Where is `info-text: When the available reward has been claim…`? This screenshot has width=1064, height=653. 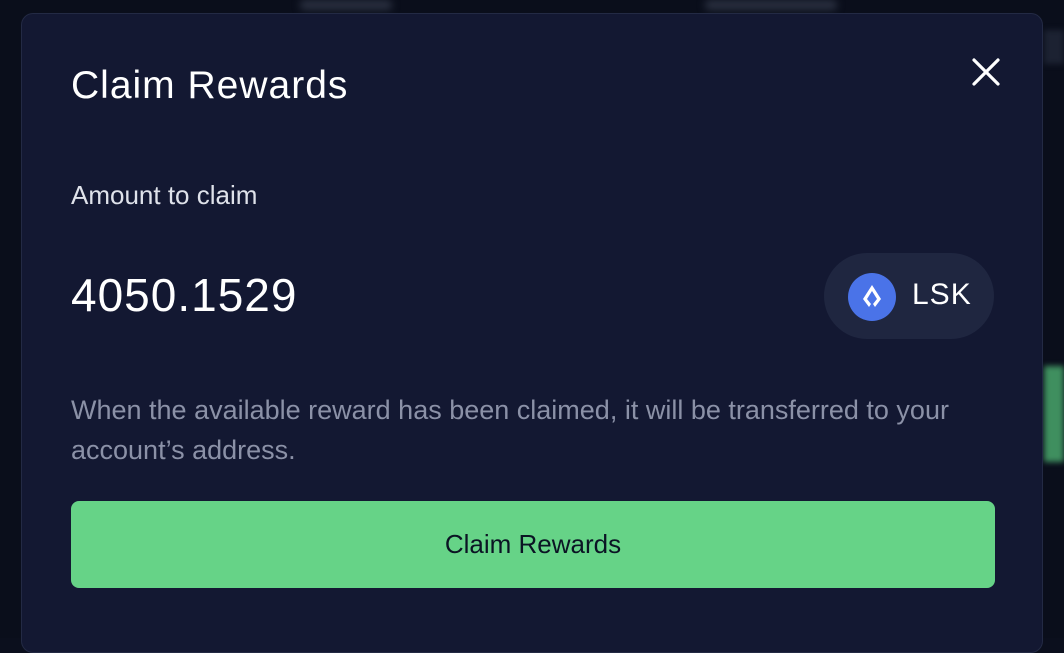 info-text: When the available reward has been claim… is located at coordinates (510, 430).